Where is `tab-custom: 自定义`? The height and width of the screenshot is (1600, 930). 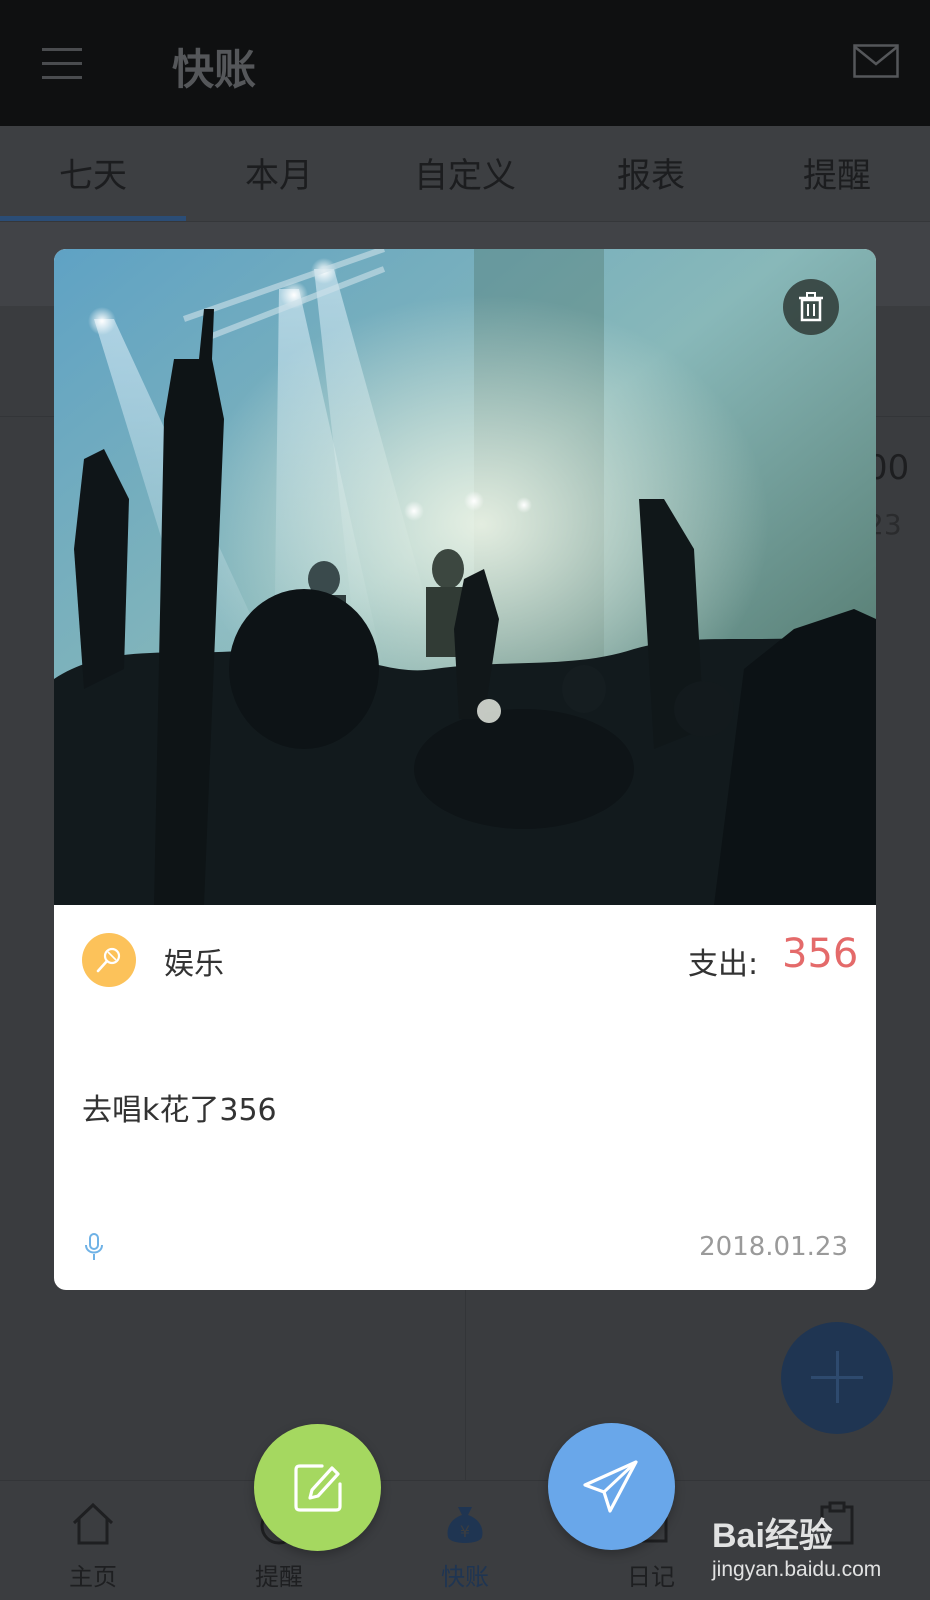 tab-custom: 自定义 is located at coordinates (465, 172).